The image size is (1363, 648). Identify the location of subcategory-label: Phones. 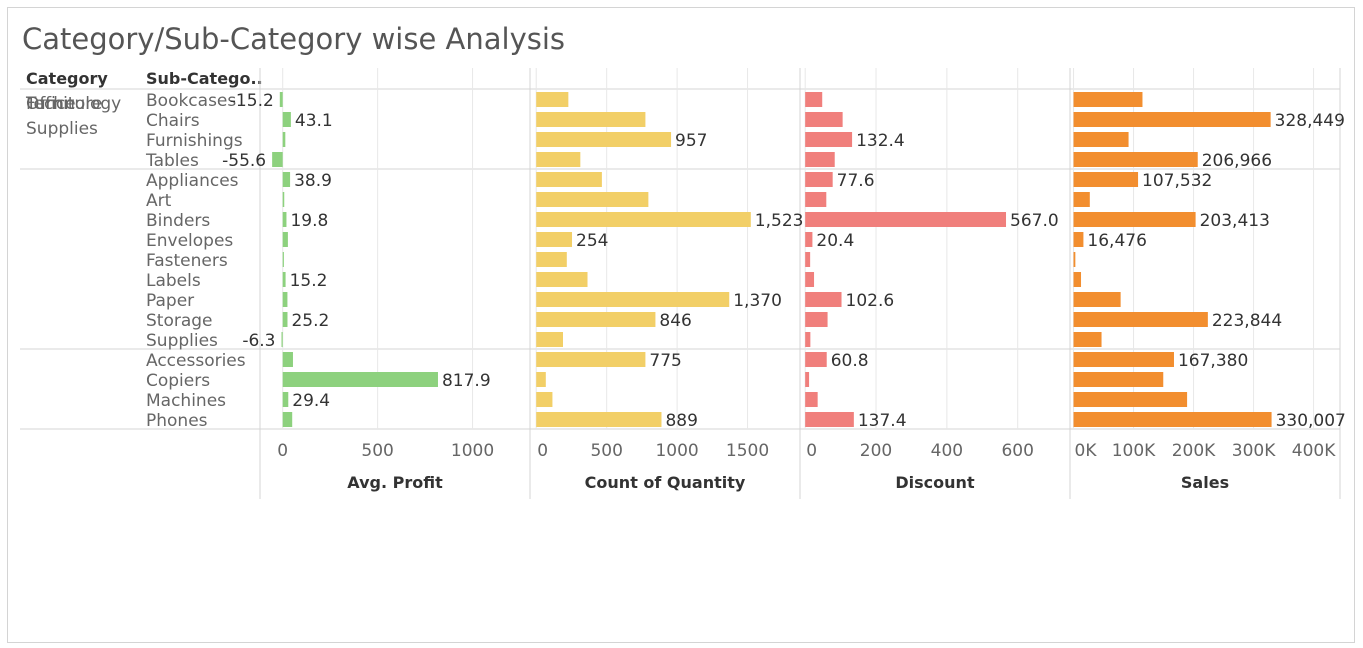
(177, 421).